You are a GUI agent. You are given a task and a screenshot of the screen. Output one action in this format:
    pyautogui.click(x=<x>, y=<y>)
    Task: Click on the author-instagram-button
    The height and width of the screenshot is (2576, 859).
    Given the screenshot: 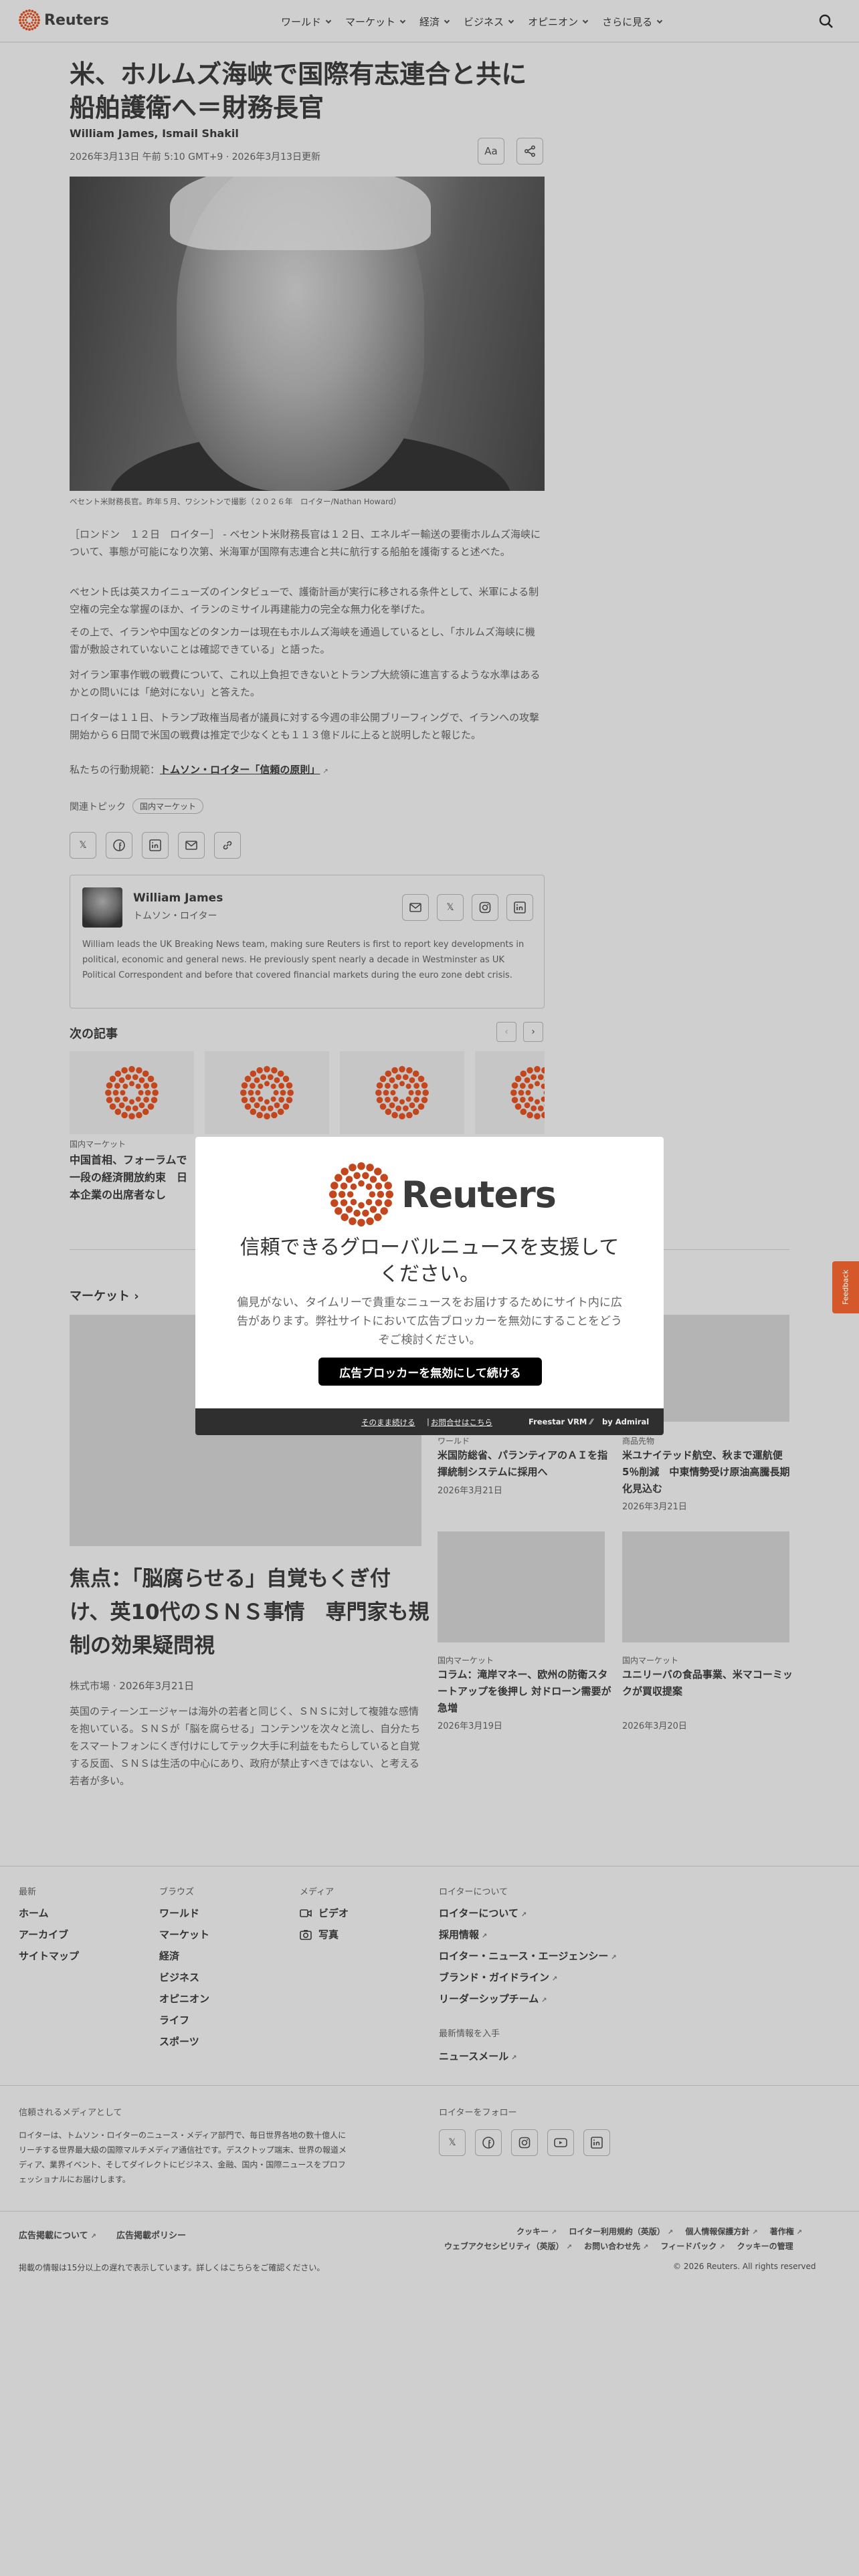 What is the action you would take?
    pyautogui.click(x=485, y=908)
    